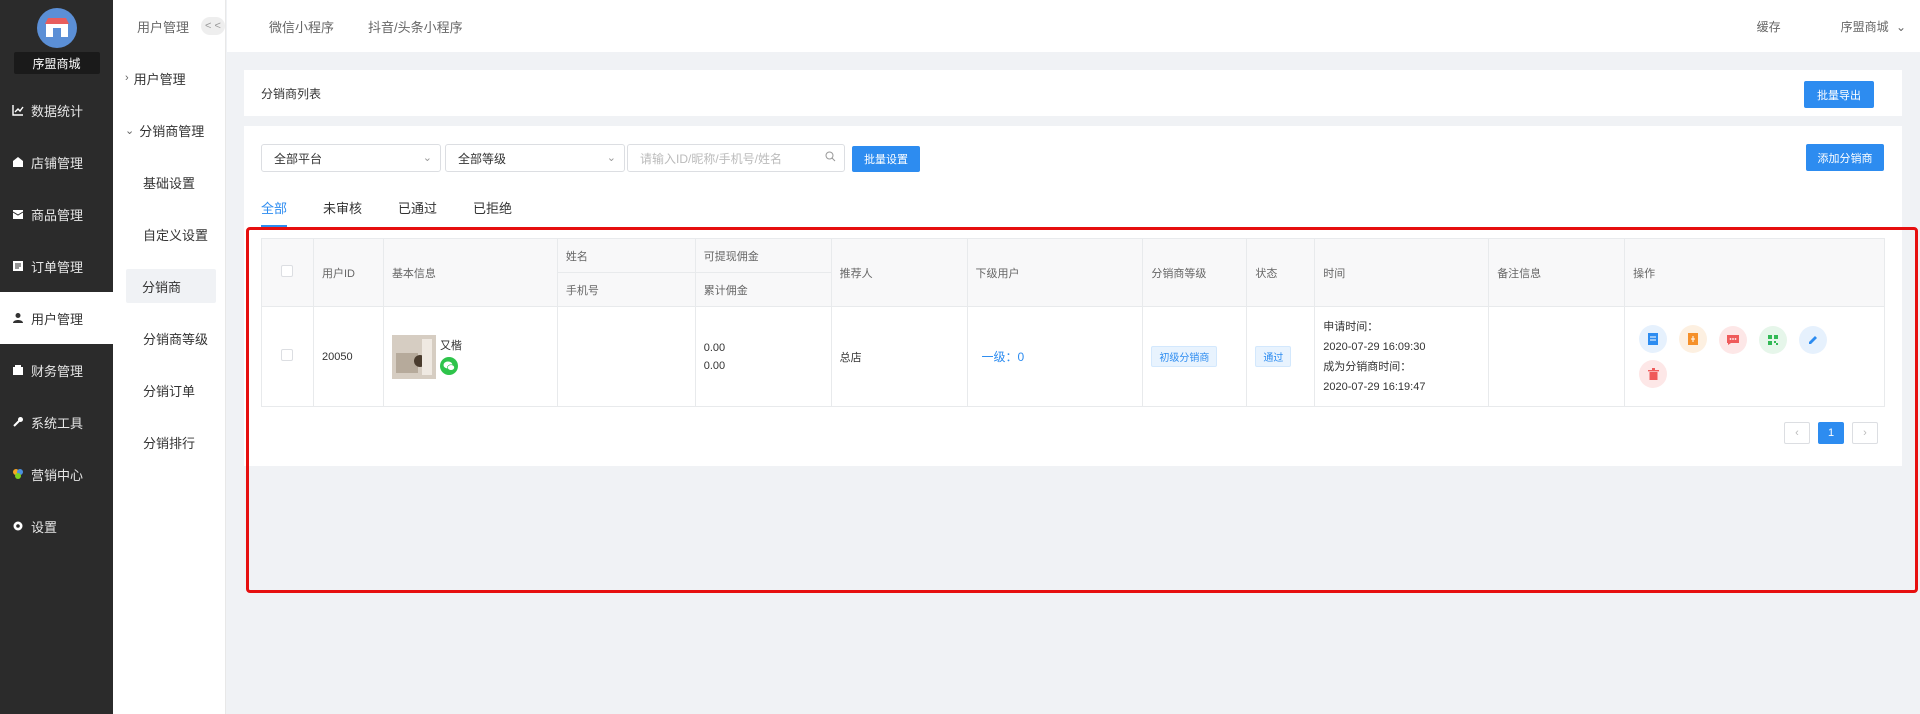 The height and width of the screenshot is (714, 1920). What do you see at coordinates (169, 390) in the screenshot?
I see `subside-item-orders: 分销订单` at bounding box center [169, 390].